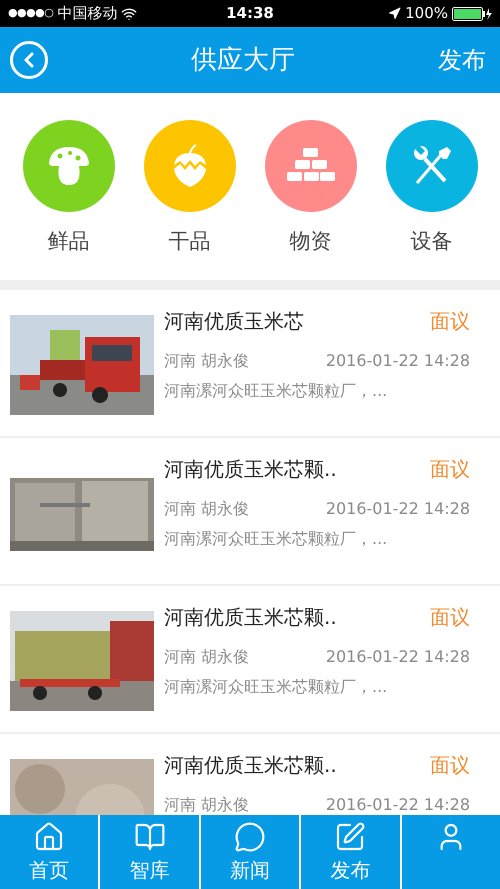  I want to click on page-title: 供应大厅, so click(243, 60).